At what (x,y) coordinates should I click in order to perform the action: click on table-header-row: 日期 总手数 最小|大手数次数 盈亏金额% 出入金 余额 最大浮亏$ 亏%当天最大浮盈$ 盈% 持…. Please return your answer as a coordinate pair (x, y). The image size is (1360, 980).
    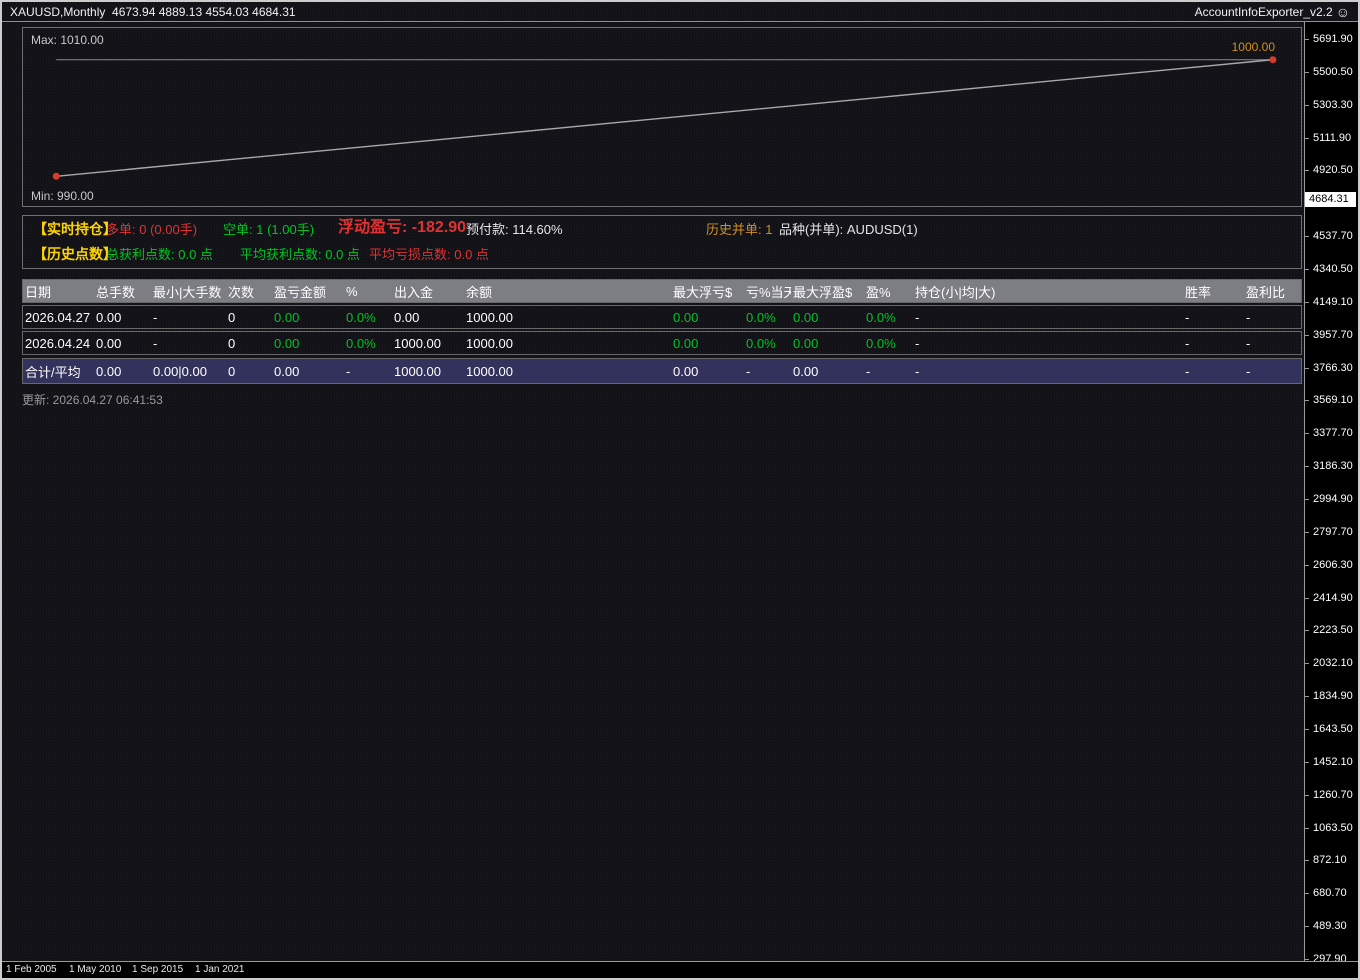
    Looking at the image, I should click on (662, 291).